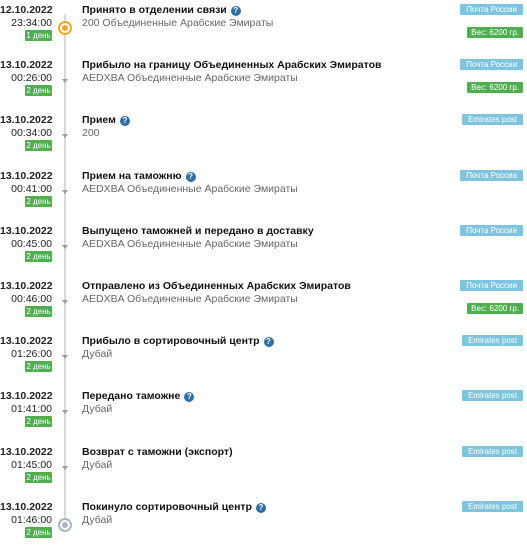  I want to click on event-title: Покинуло сортировочный центр?, so click(174, 507).